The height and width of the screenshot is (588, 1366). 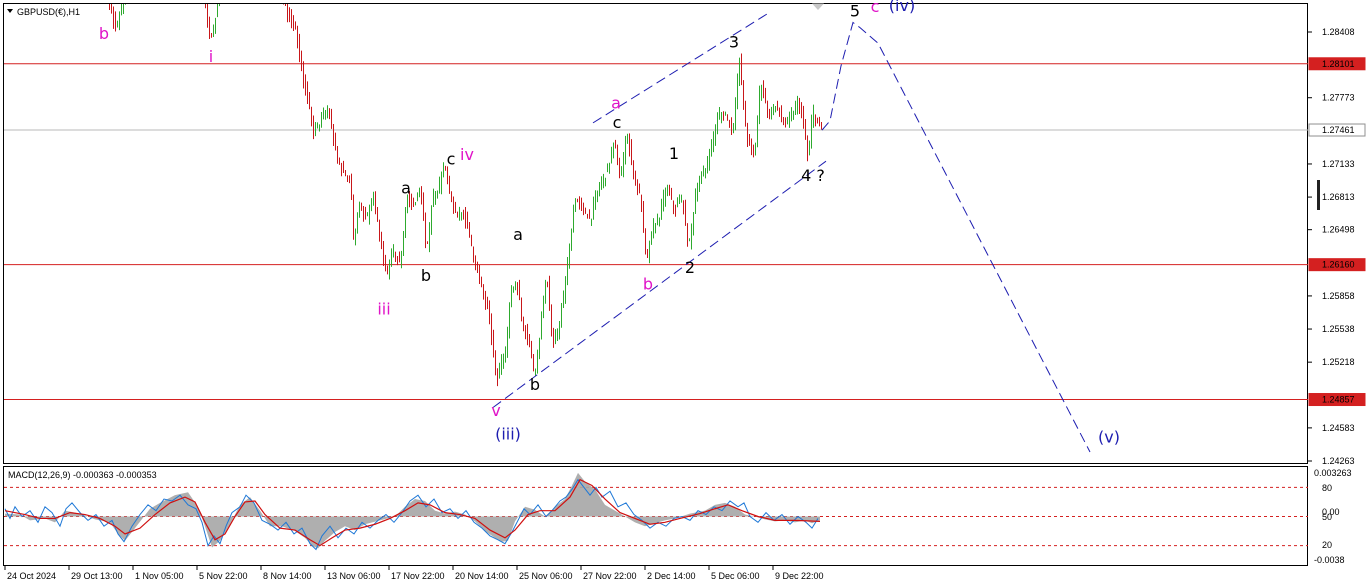 I want to click on time-tick-label-7: 20 Nov 14:00, so click(x=482, y=576).